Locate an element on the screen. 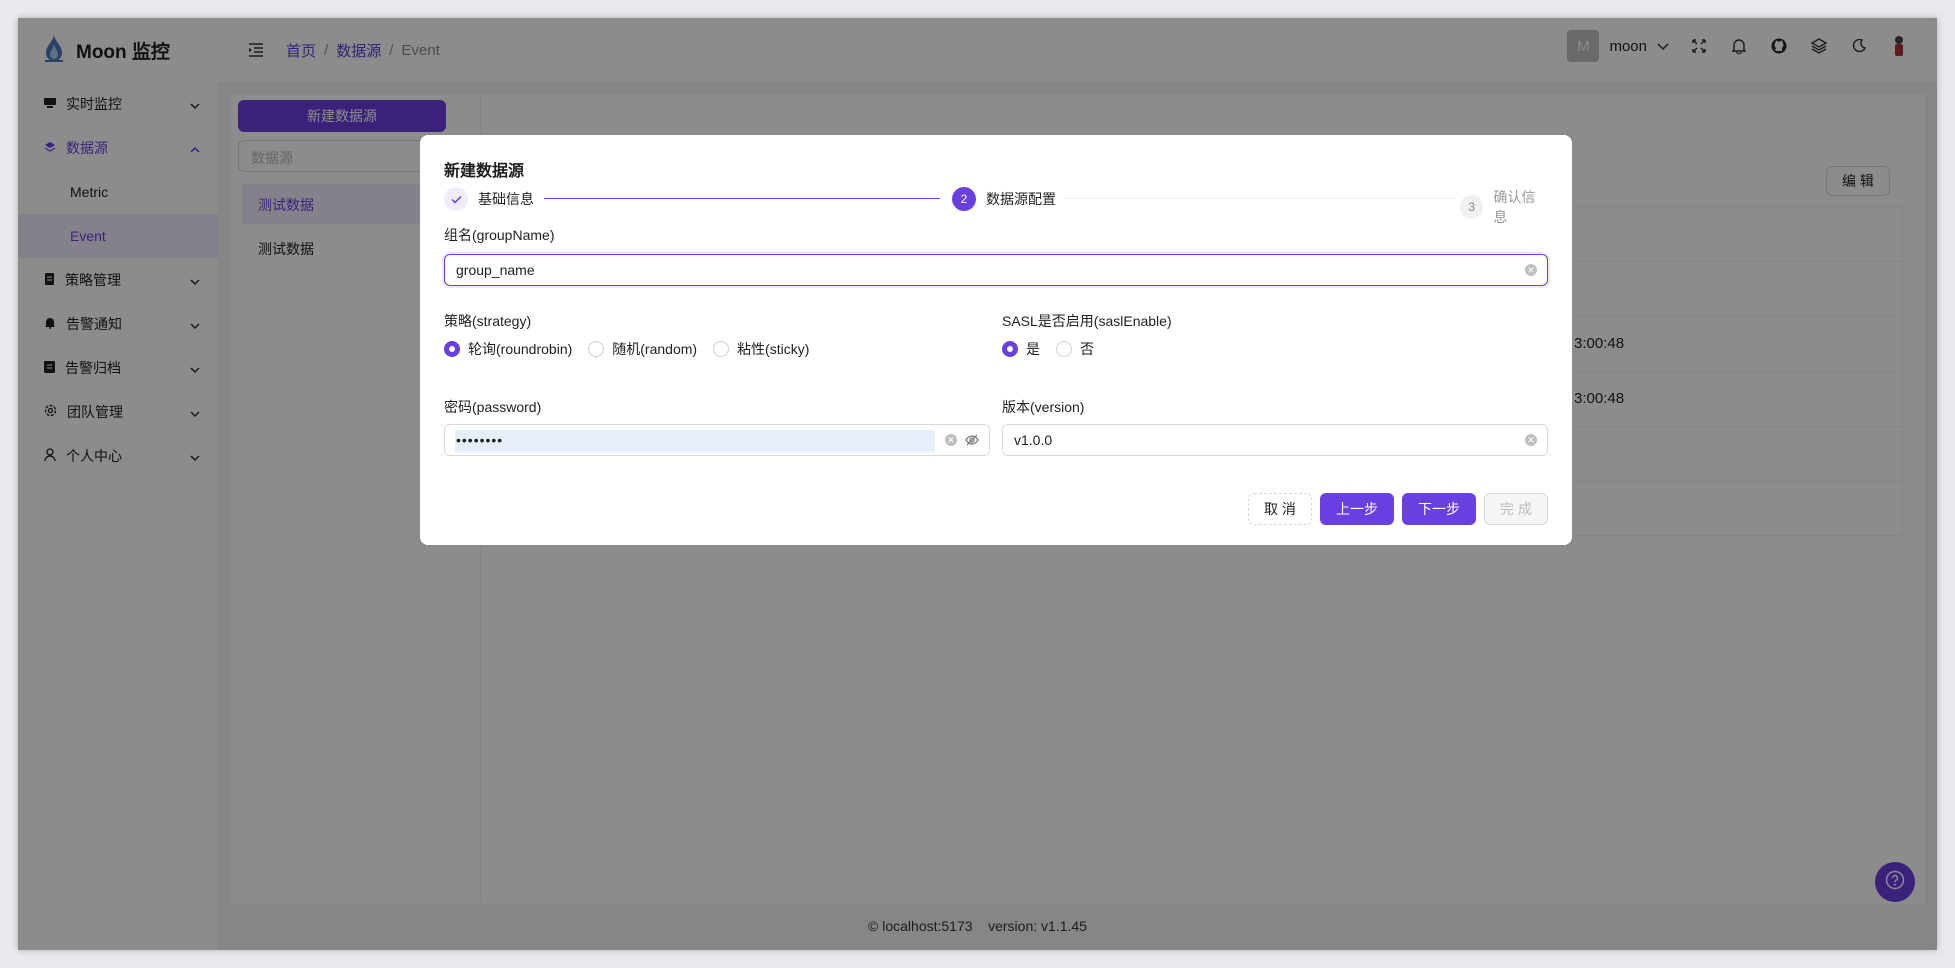  sasl-radio-group: 是 否 is located at coordinates (1048, 349).